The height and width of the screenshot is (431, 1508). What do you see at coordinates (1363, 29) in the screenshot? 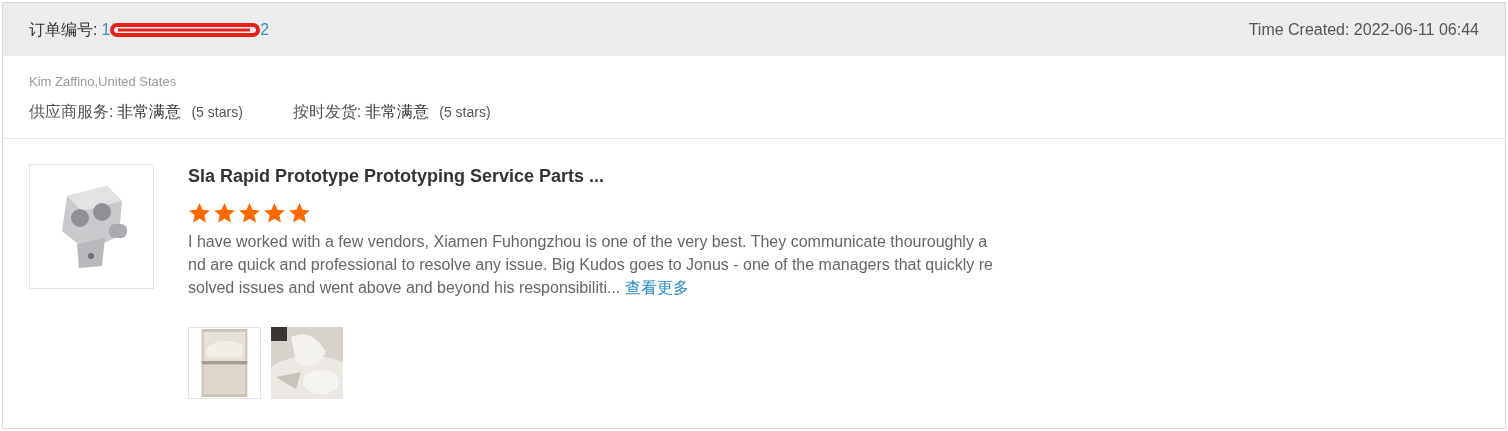
I see `time-created: Time Created: 2022-06-11 06:44` at bounding box center [1363, 29].